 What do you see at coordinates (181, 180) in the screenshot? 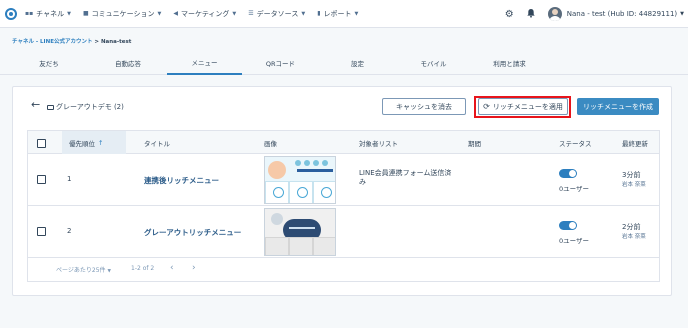
I see `row-title-link: 連携後リッチメニュー` at bounding box center [181, 180].